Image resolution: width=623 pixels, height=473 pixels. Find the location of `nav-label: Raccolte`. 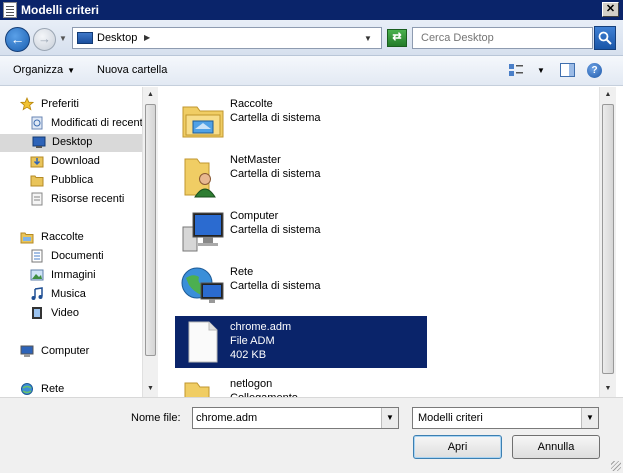

nav-label: Raccolte is located at coordinates (62, 237).